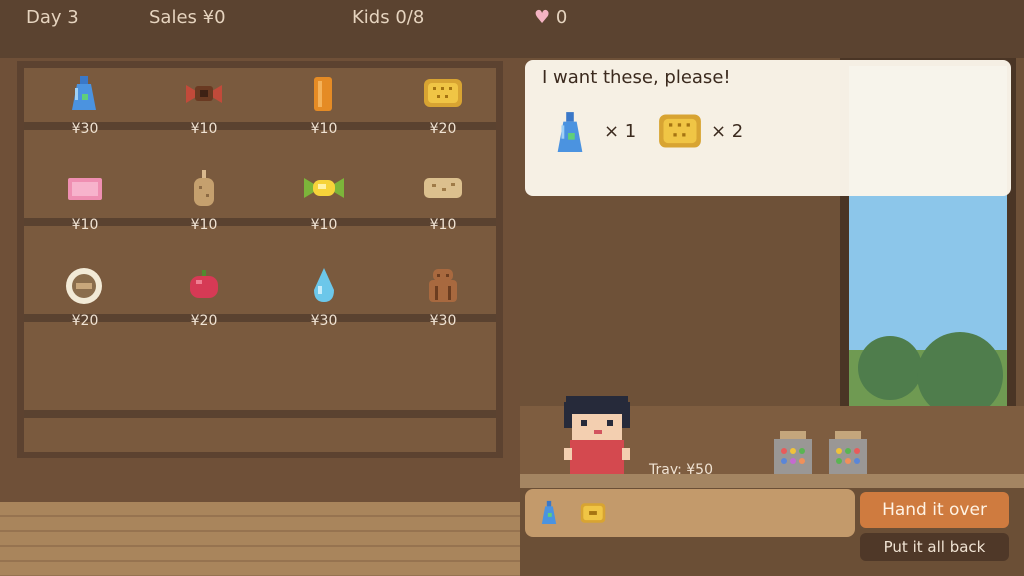  I want to click on shelf-item-cracker, so click(443, 188).